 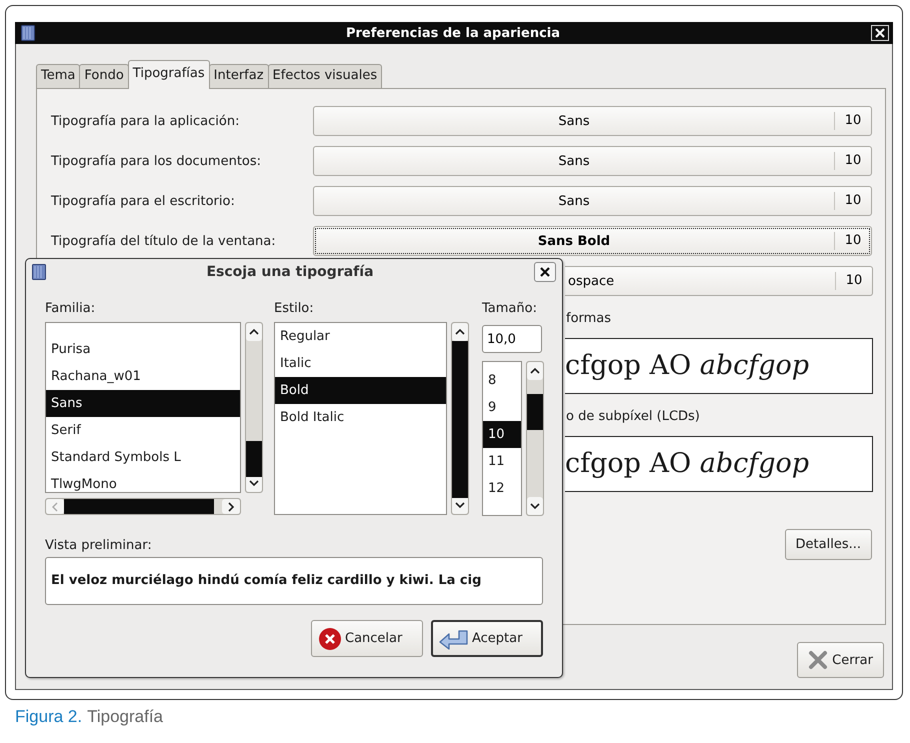 I want to click on list-item: 8, so click(x=502, y=380).